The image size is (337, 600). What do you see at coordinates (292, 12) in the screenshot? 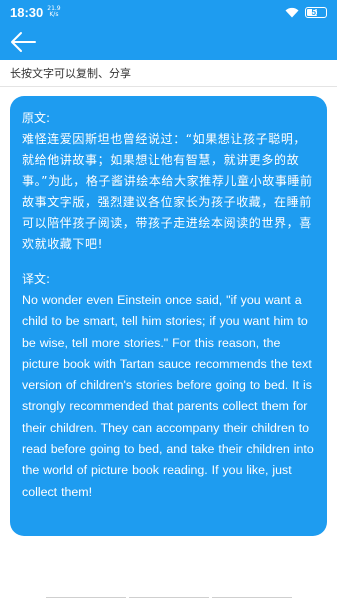
I see `wifi-icon` at bounding box center [292, 12].